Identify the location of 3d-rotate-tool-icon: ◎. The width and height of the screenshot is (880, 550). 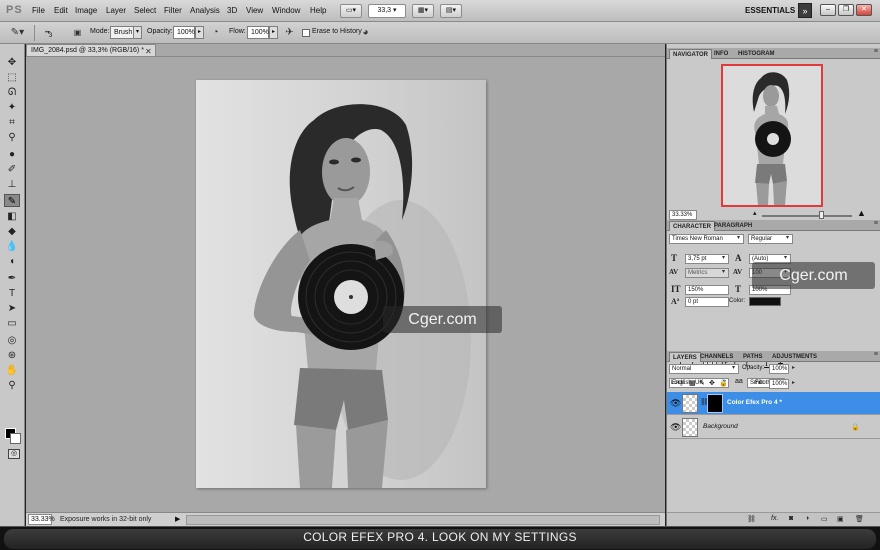
(12, 340).